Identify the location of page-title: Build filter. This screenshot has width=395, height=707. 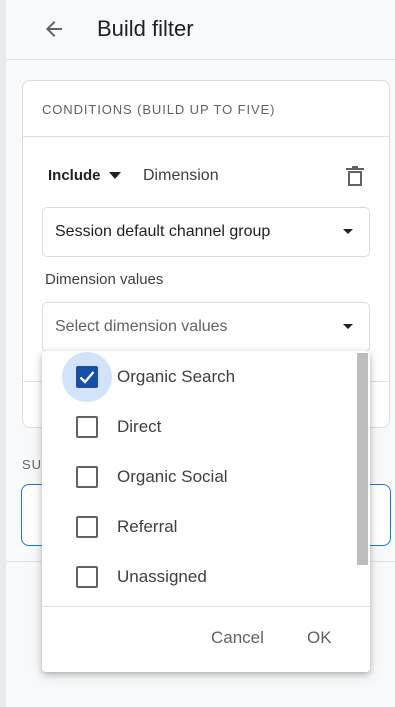
(145, 28).